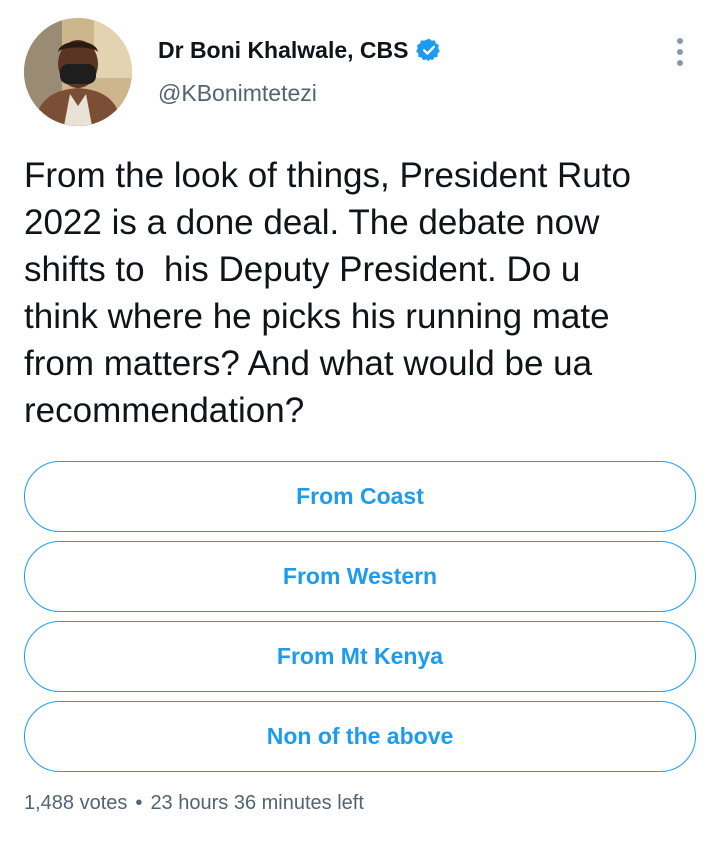 The width and height of the screenshot is (716, 856). Describe the element at coordinates (76, 803) in the screenshot. I see `poll-vote-count: 1,488 votes` at that location.